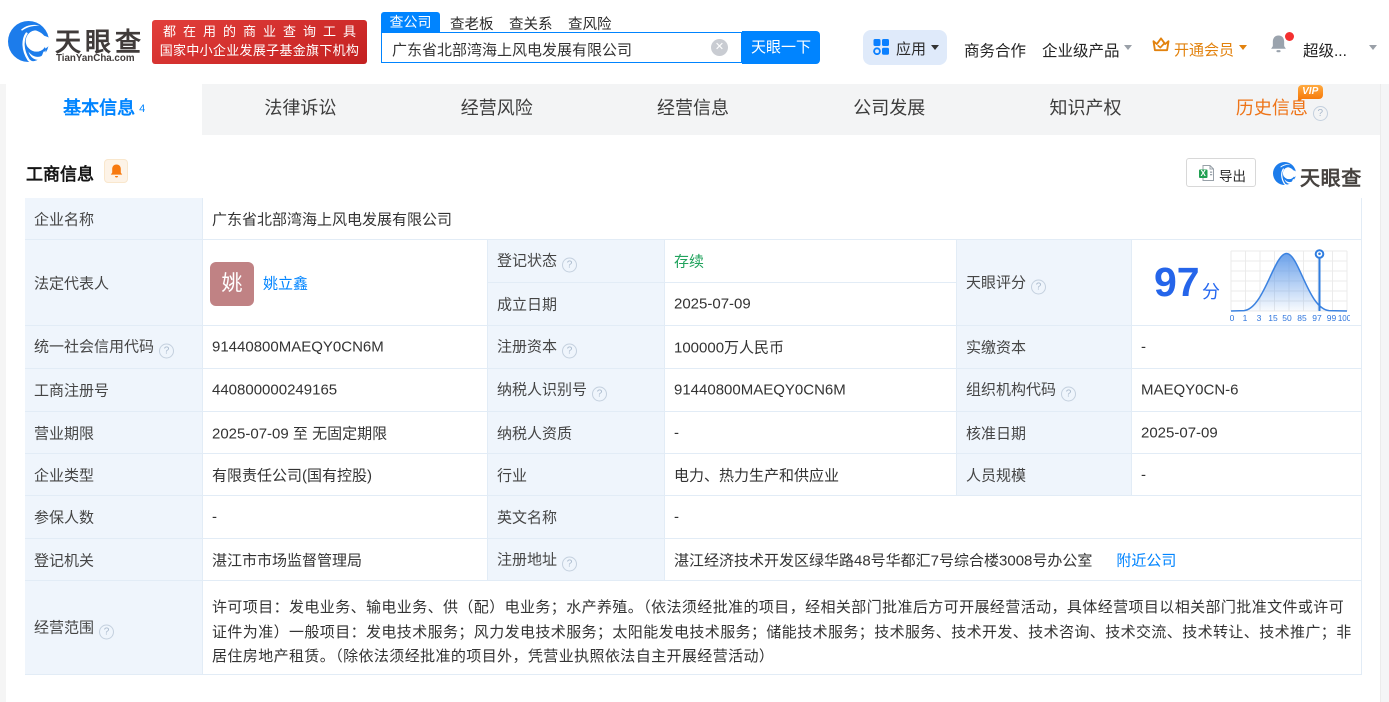 This screenshot has width=1389, height=702. What do you see at coordinates (1302, 318) in the screenshot?
I see `svg-text: 85` at bounding box center [1302, 318].